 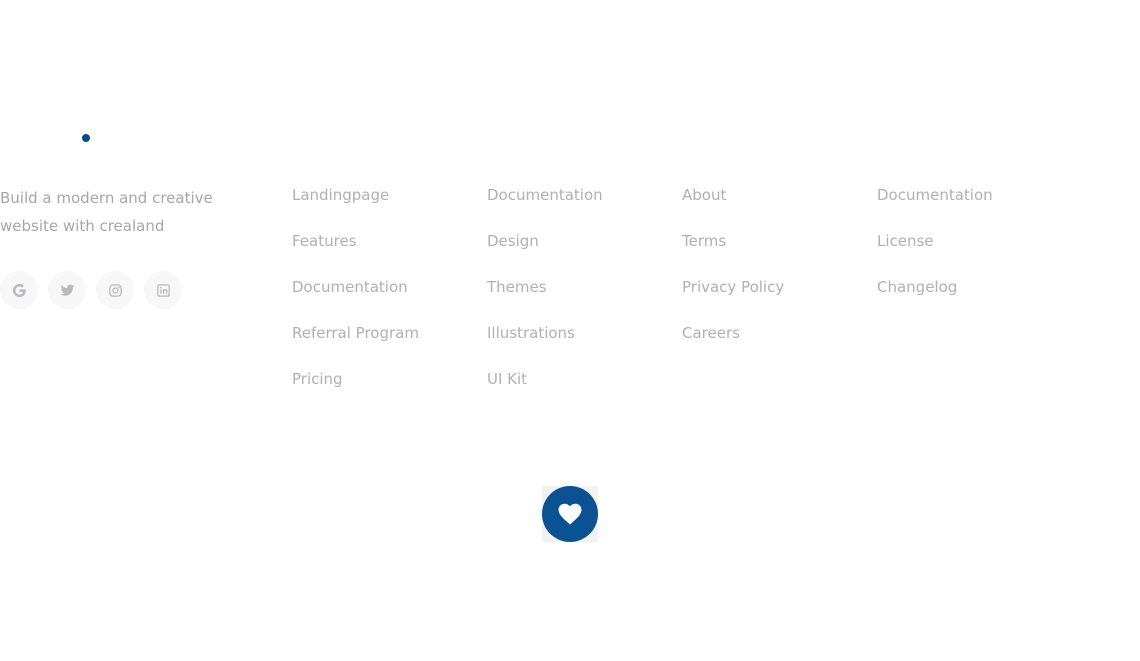 I want to click on heart-icon, so click(x=570, y=514).